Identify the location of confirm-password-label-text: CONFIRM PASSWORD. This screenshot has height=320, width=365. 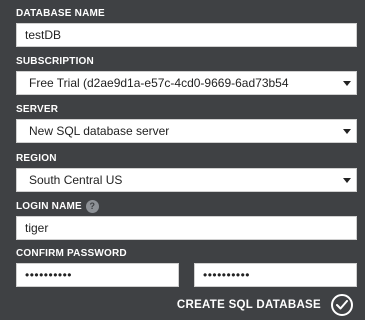
(71, 253).